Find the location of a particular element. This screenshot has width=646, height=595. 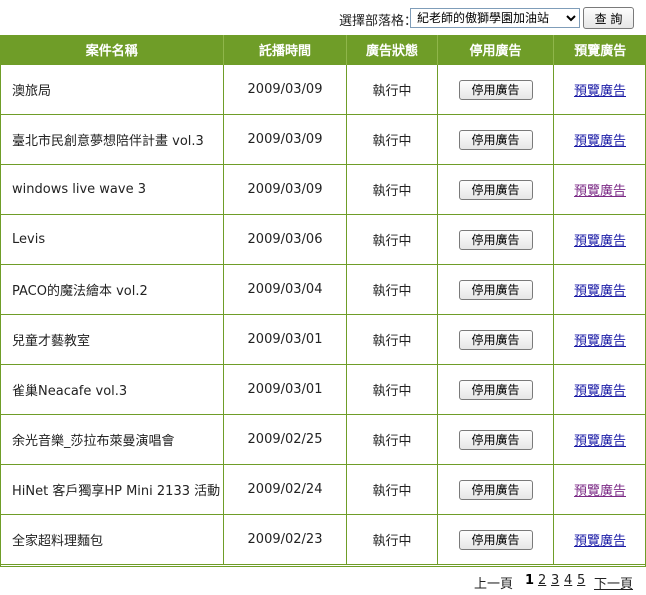

header-ad-status: 廣告狀態 is located at coordinates (392, 50).